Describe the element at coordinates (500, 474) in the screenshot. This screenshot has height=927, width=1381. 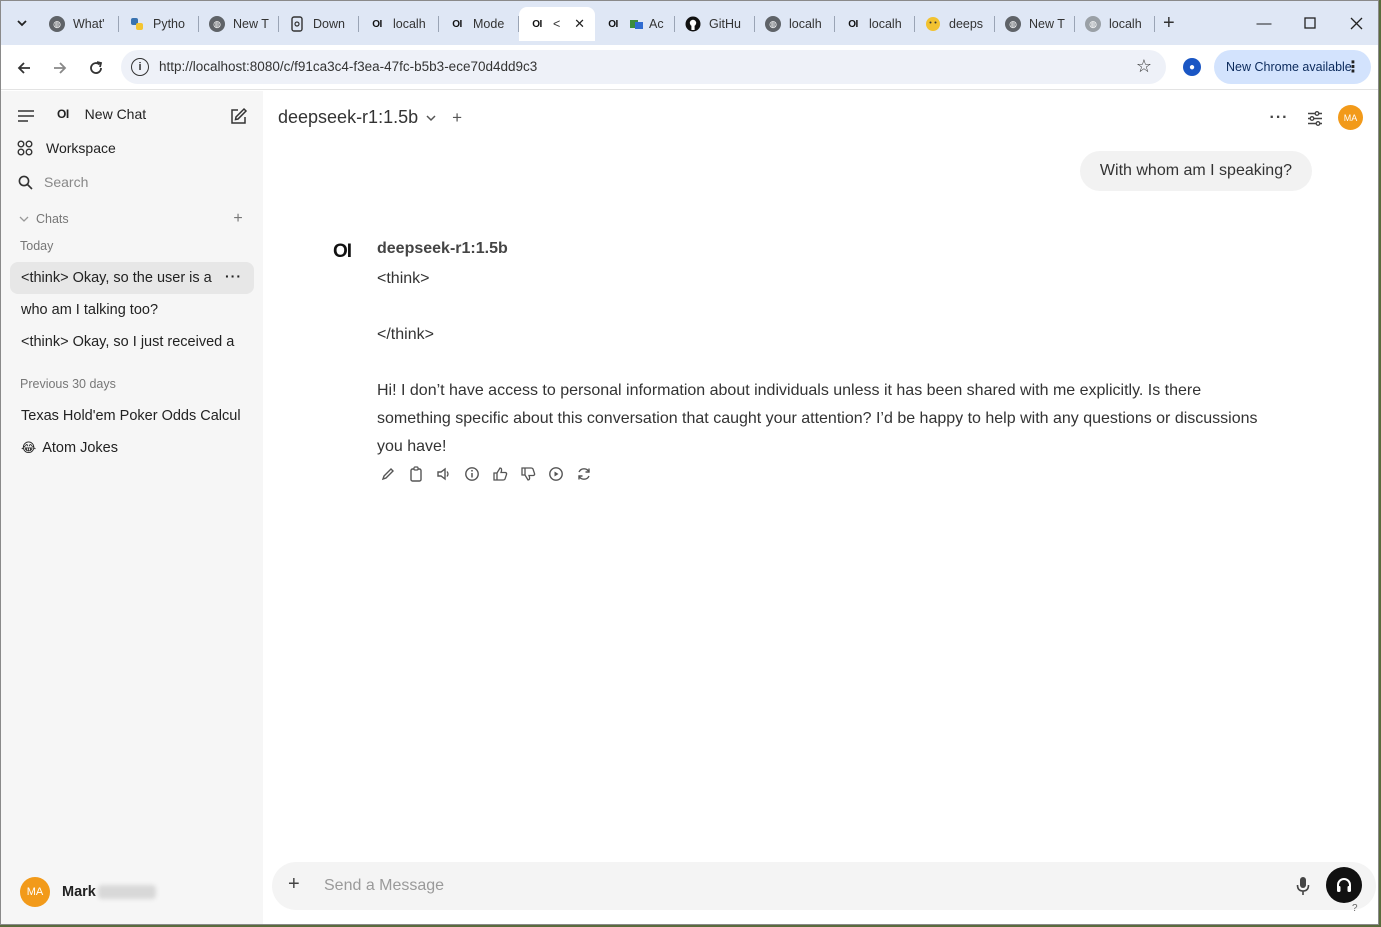
I see `thumbs-up-icon` at that location.